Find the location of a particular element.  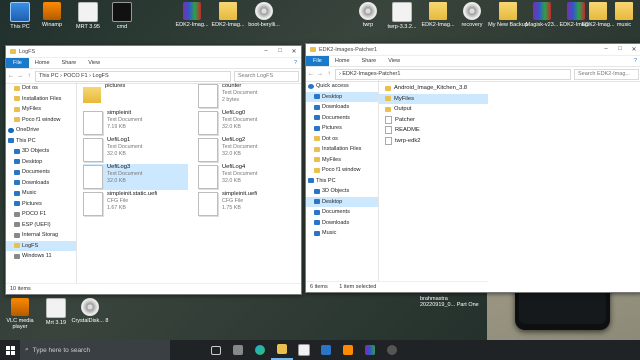

list-item: Android_Image_Kitchen_3.8 is located at coordinates (433, 88).